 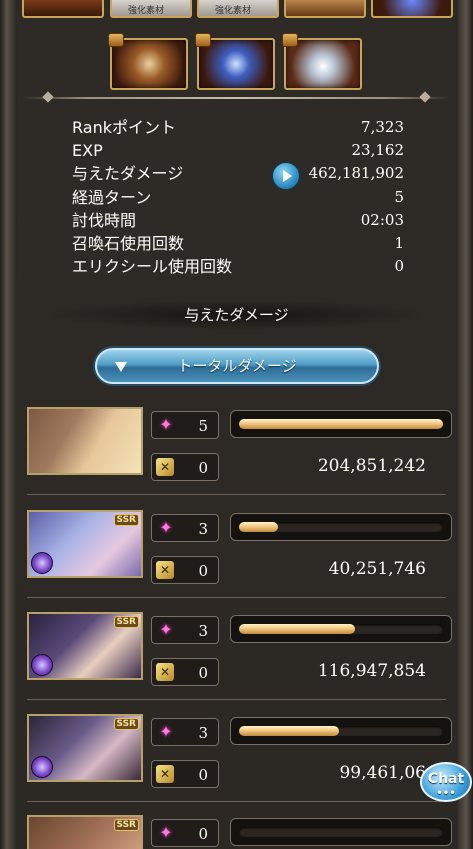 I want to click on character-row: ✦ 5 ✕ 0 204,851,242, so click(x=236, y=458).